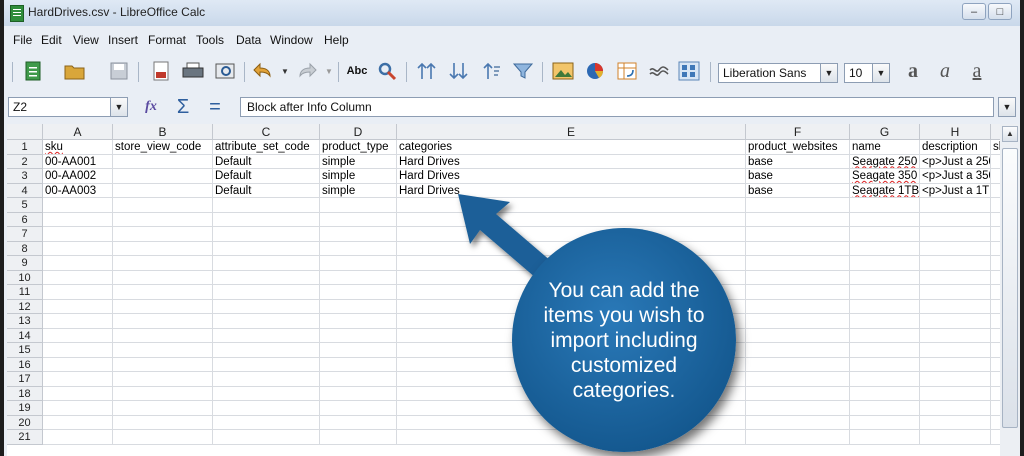 The height and width of the screenshot is (456, 1024). What do you see at coordinates (358, 263) in the screenshot?
I see `cell-d9` at bounding box center [358, 263].